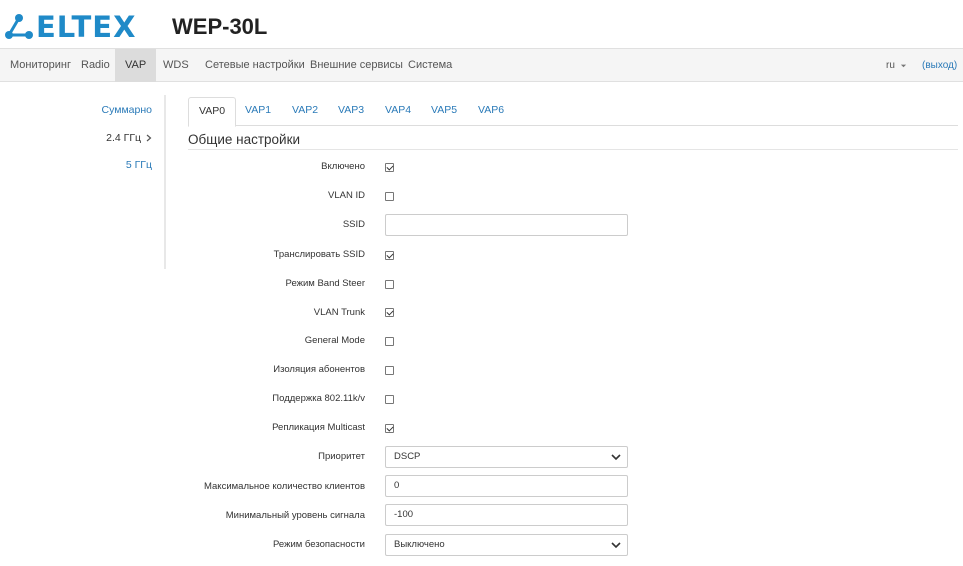 The image size is (963, 566). I want to click on enabled-label: Включено, so click(343, 166).